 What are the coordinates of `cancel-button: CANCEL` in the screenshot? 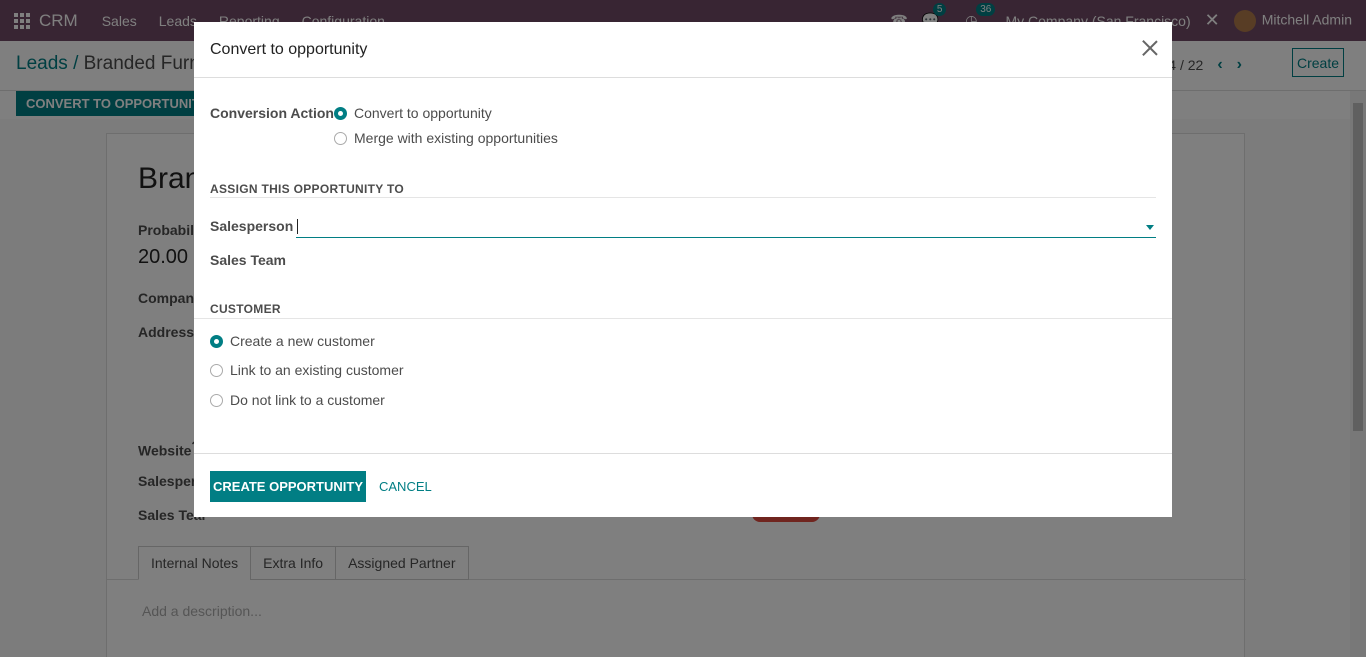 It's located at (405, 486).